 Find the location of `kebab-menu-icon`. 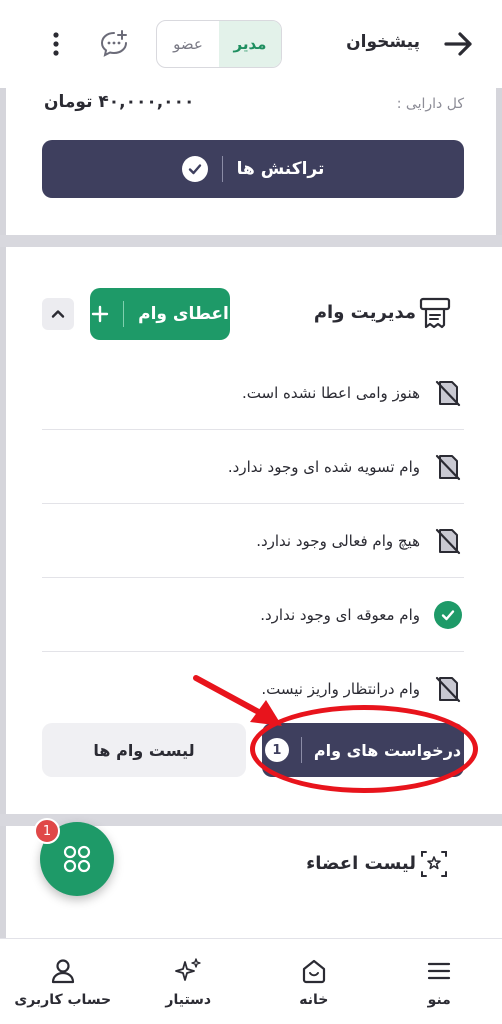

kebab-menu-icon is located at coordinates (56, 44).